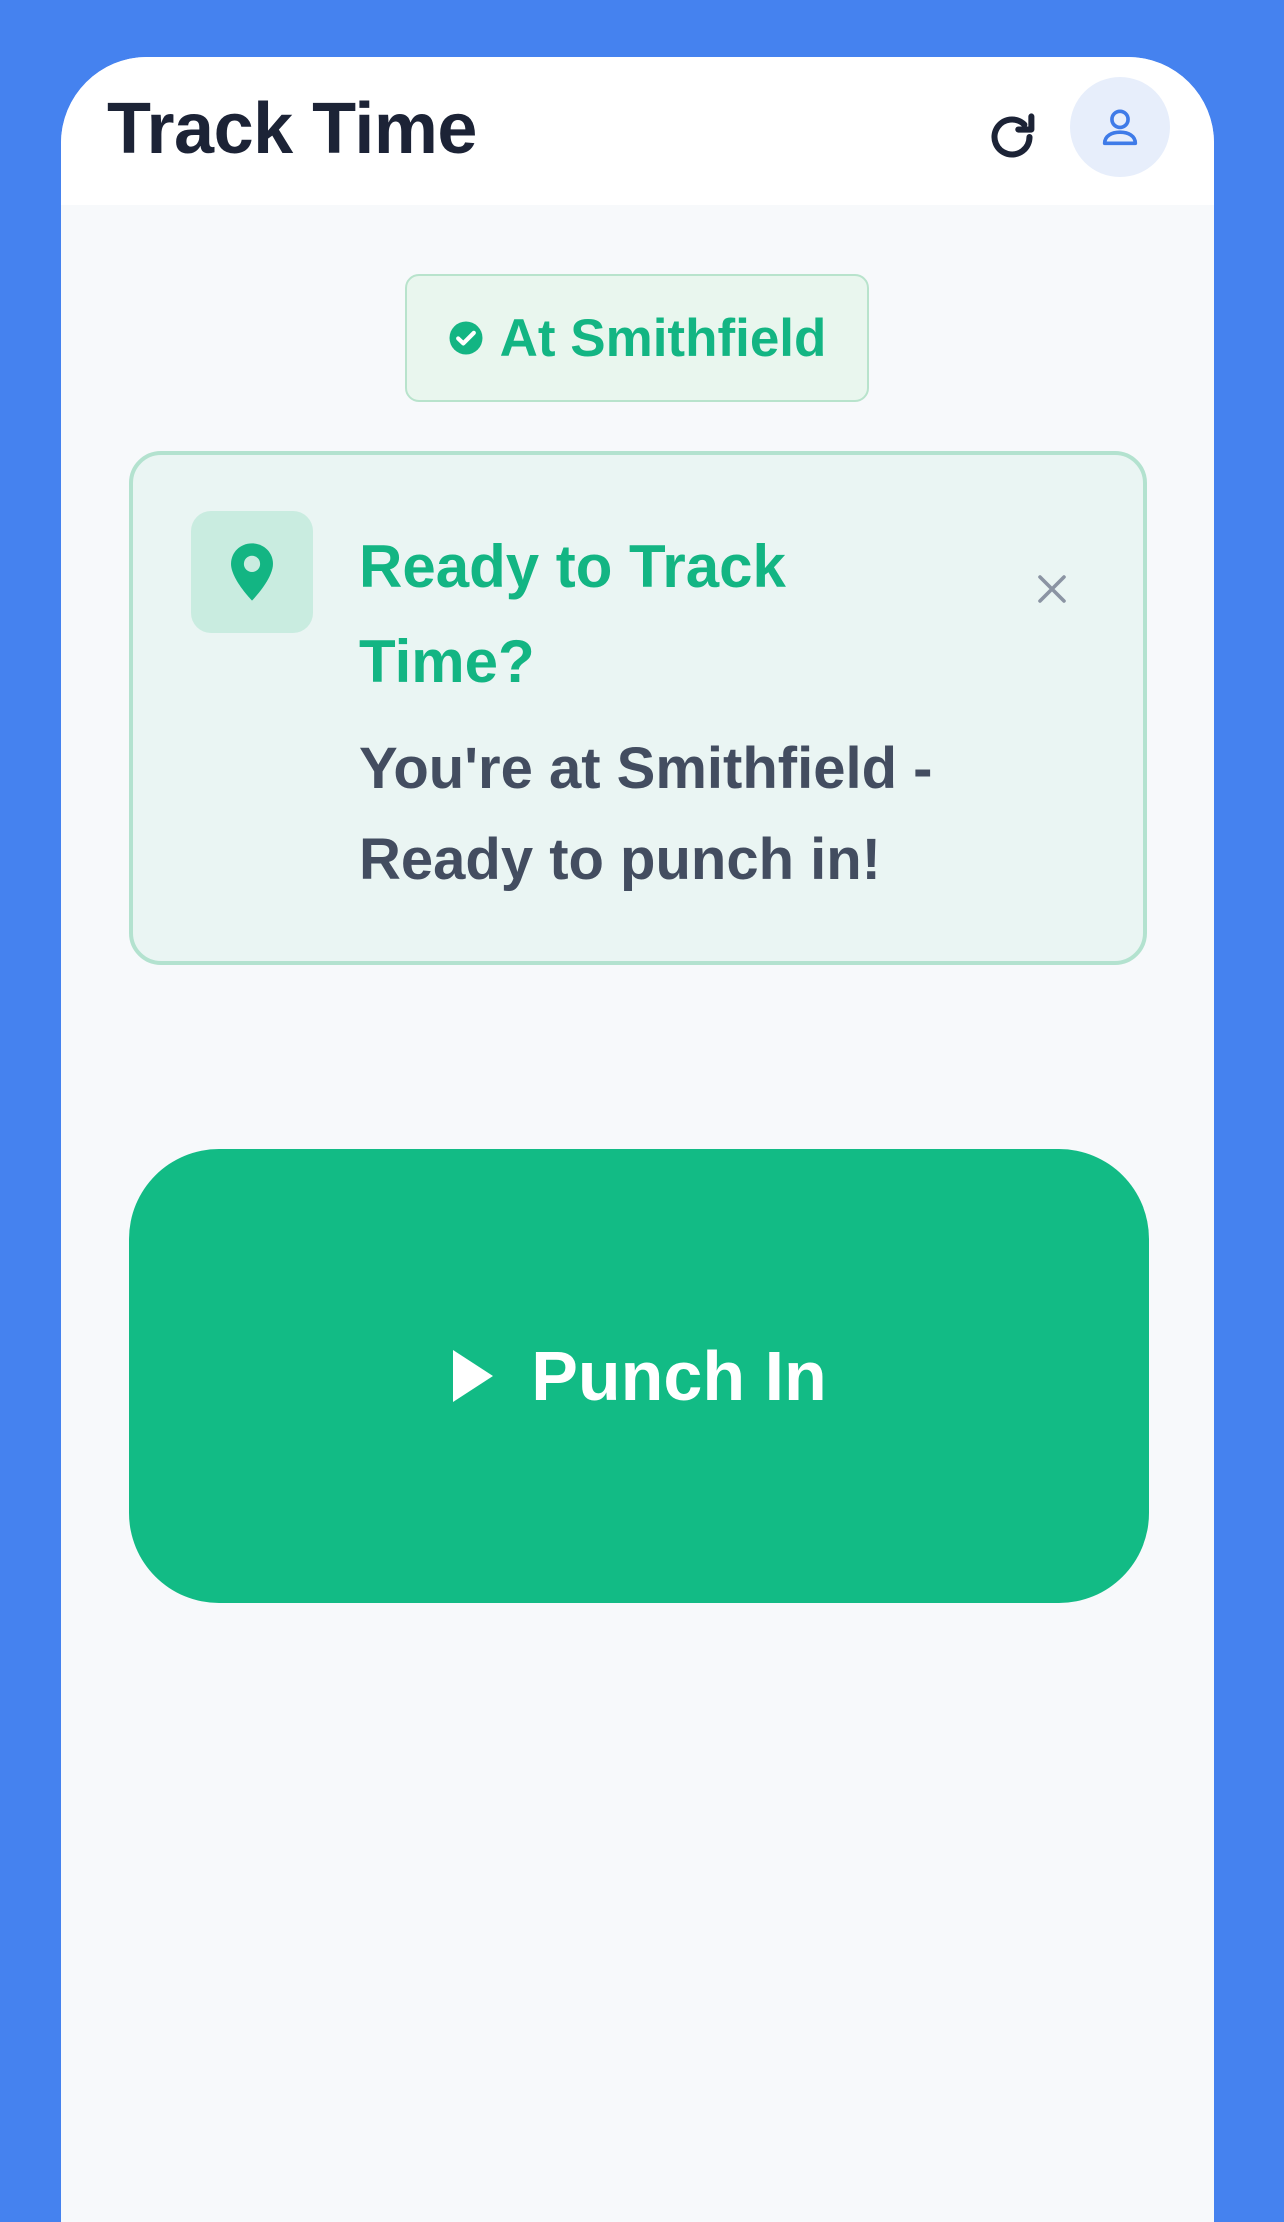  I want to click on map-pin-icon, so click(252, 572).